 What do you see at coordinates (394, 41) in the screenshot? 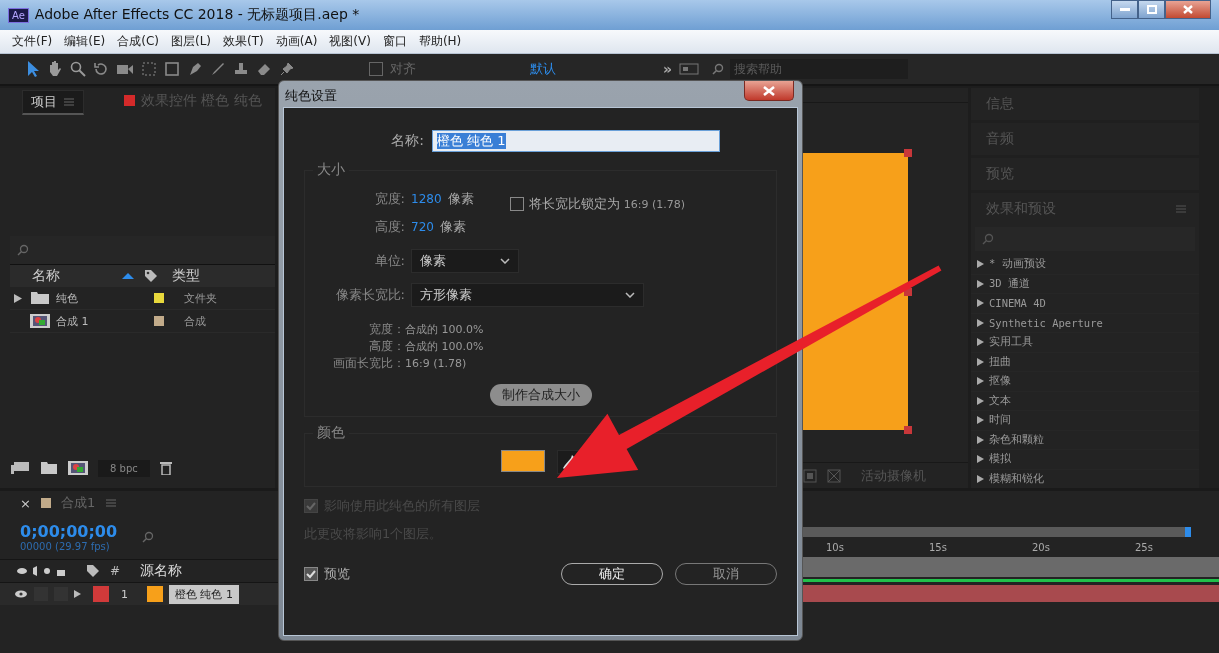
I see `menu-item: 窗口` at bounding box center [394, 41].